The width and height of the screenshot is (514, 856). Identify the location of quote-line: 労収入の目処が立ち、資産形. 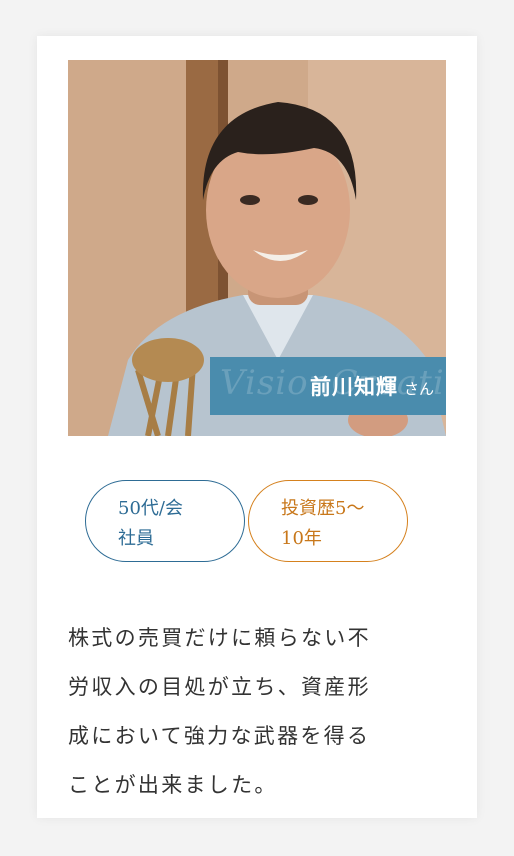
(219, 687).